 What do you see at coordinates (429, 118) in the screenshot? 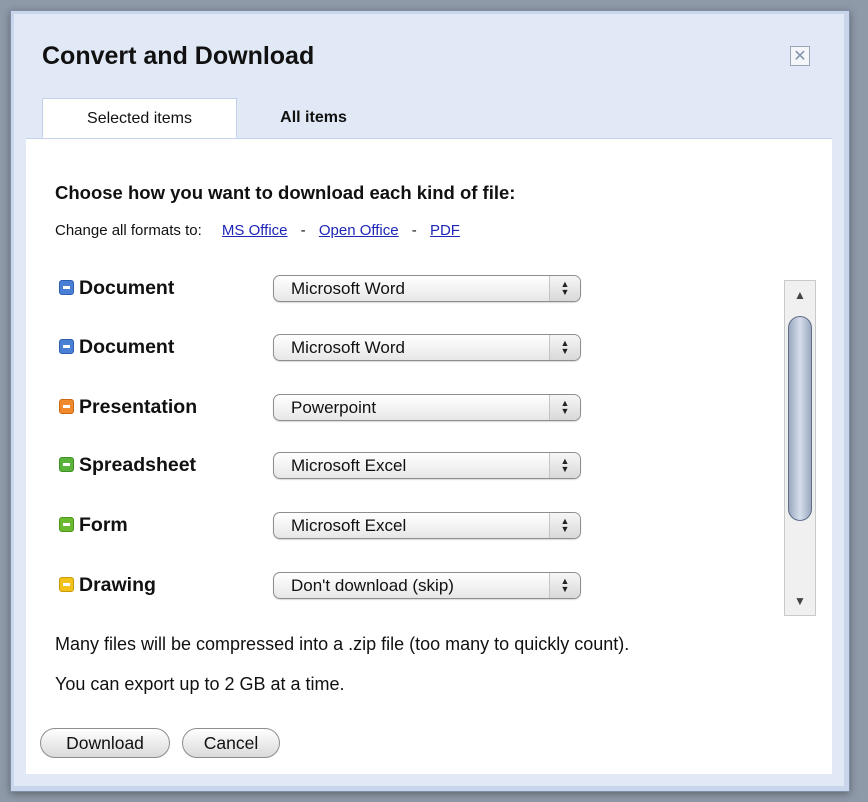
I see `tab-bar: Selected items All items` at bounding box center [429, 118].